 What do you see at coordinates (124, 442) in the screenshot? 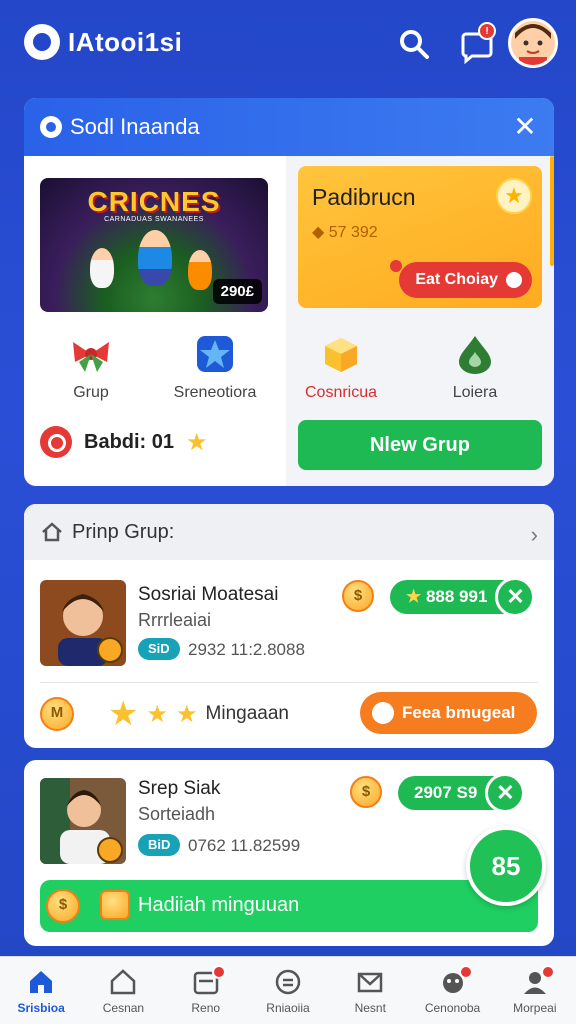
I see `badge-row: Babdi: 01 ★` at bounding box center [124, 442].